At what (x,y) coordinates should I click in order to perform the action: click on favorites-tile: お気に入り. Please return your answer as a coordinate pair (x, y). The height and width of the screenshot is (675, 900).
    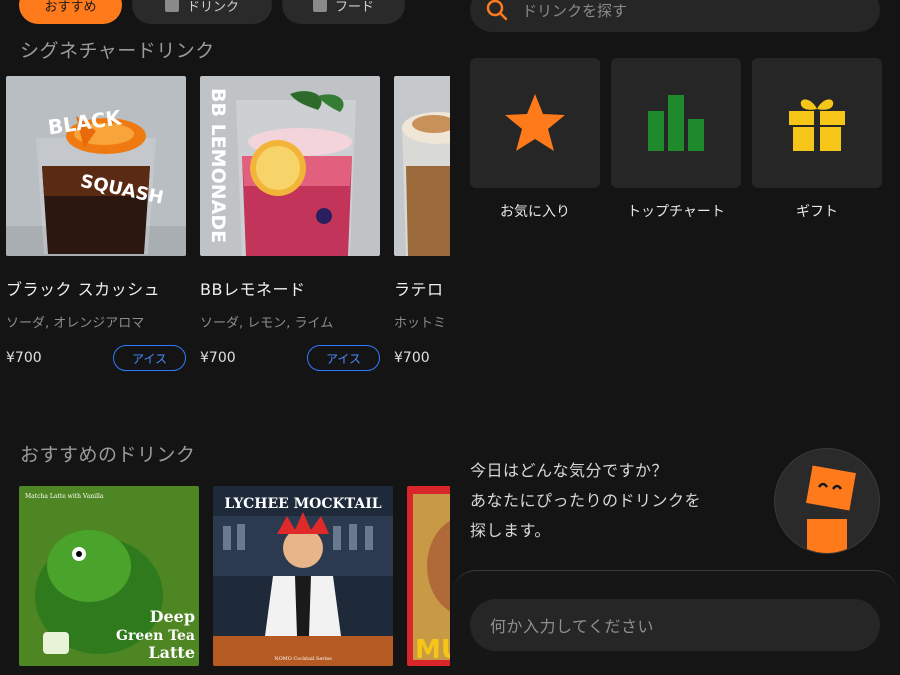
    Looking at the image, I should click on (535, 141).